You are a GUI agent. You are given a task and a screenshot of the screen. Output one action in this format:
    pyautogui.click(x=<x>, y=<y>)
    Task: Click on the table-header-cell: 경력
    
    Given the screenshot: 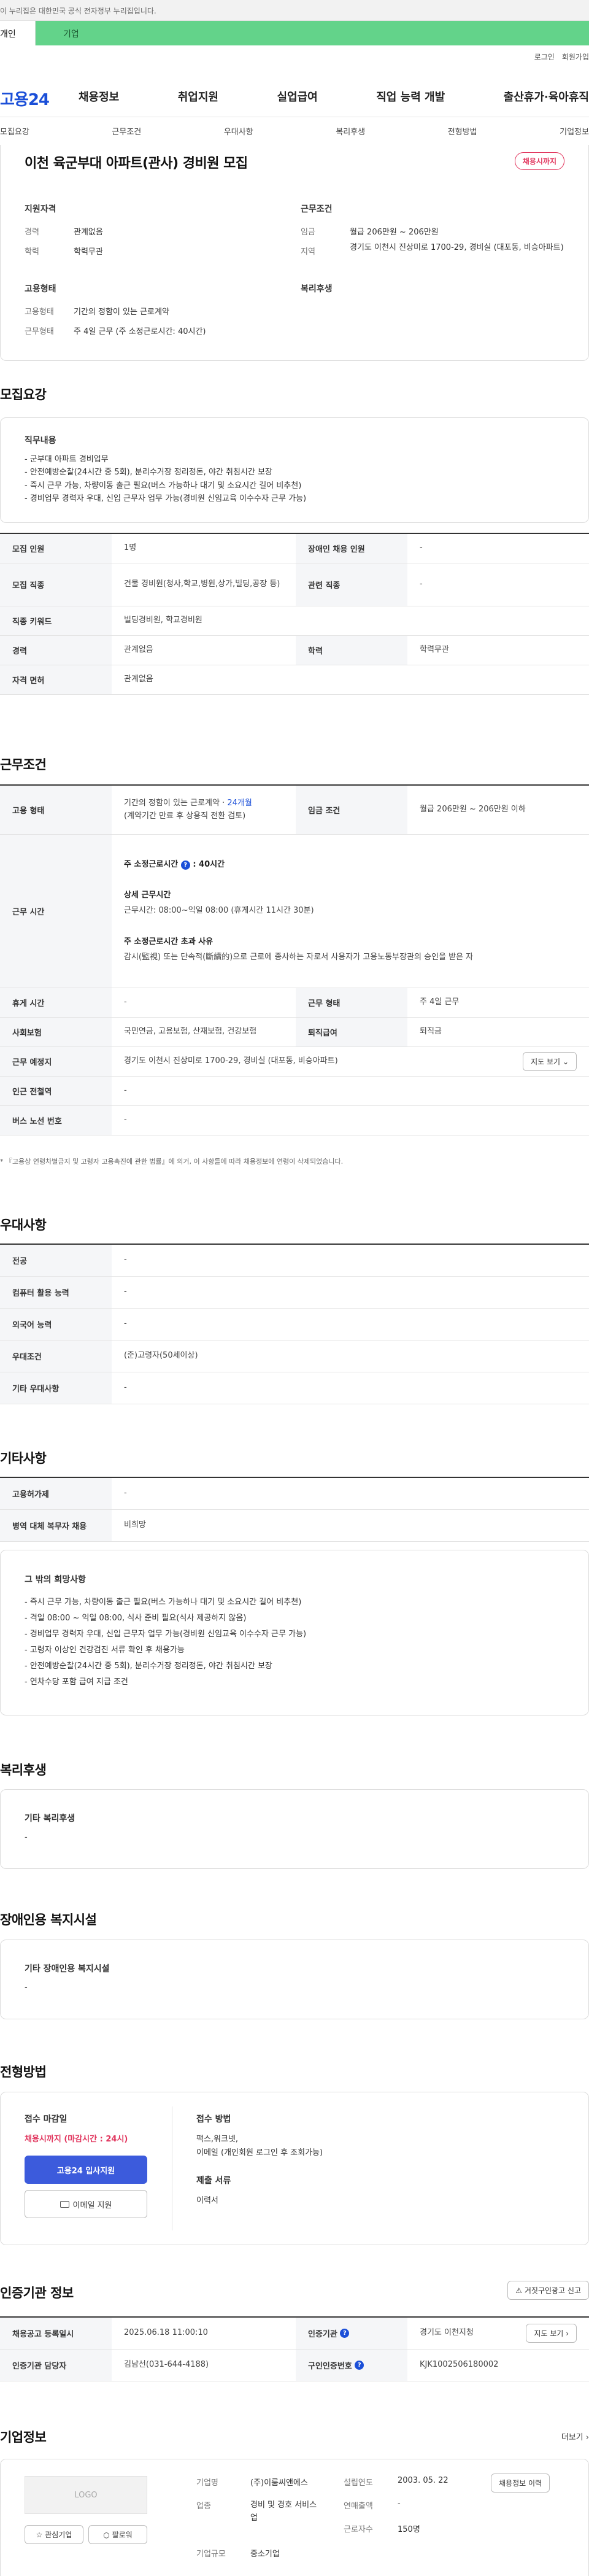 What is the action you would take?
    pyautogui.click(x=56, y=650)
    